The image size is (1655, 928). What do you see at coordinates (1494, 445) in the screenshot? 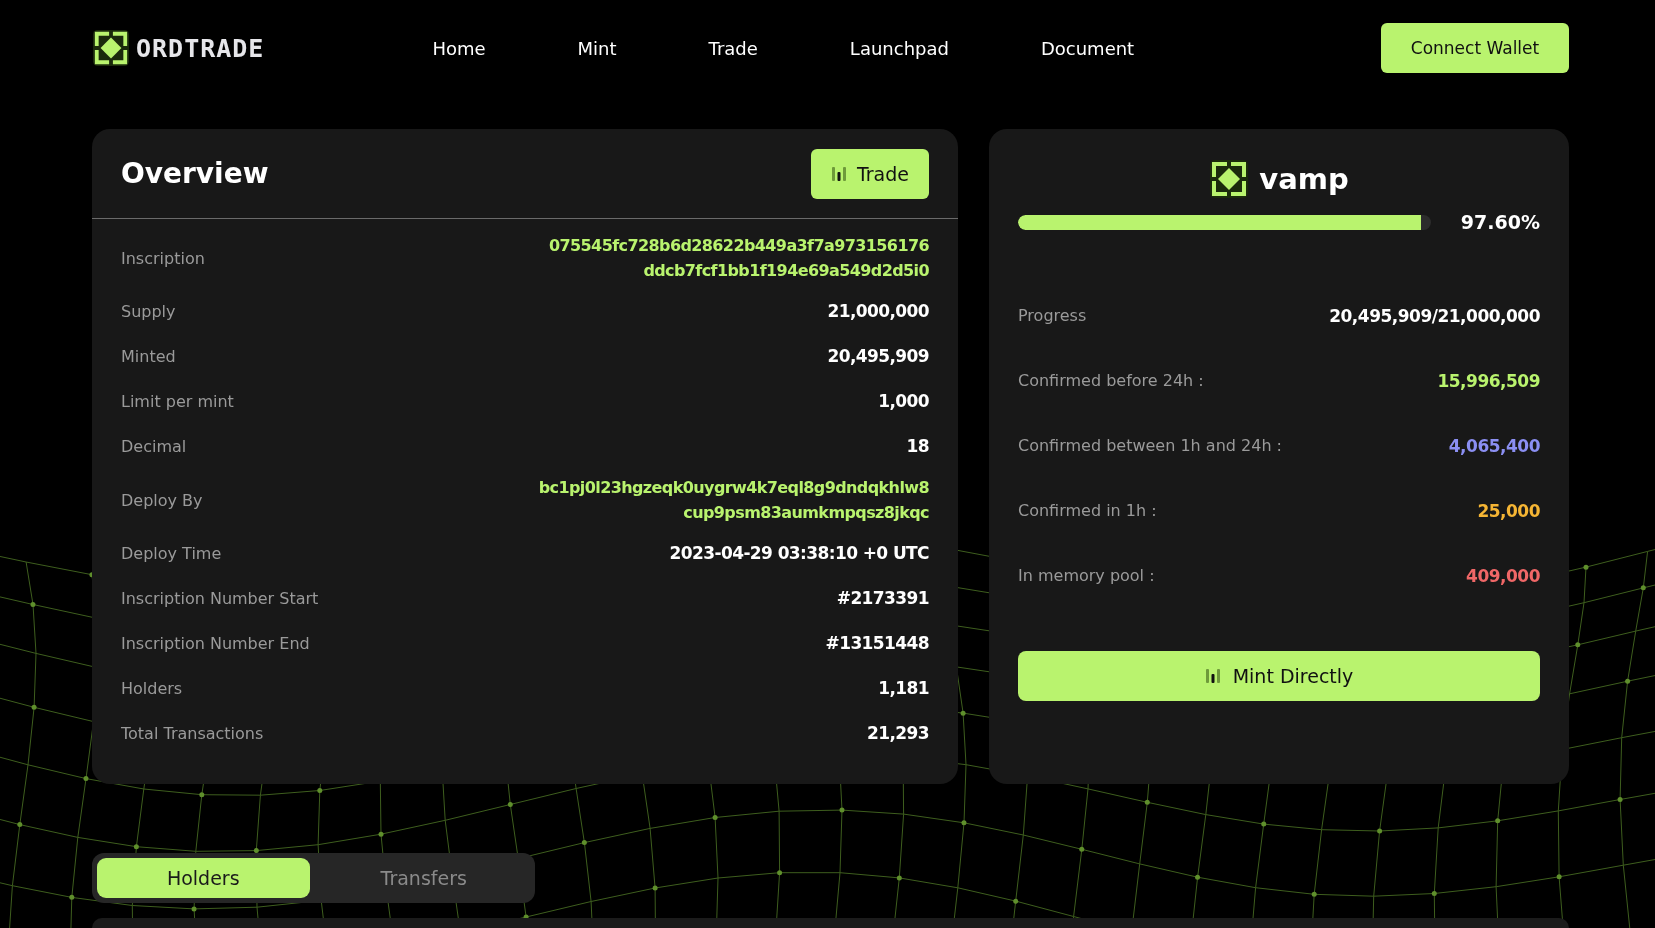
I see `stat-value: 4,065,400` at bounding box center [1494, 445].